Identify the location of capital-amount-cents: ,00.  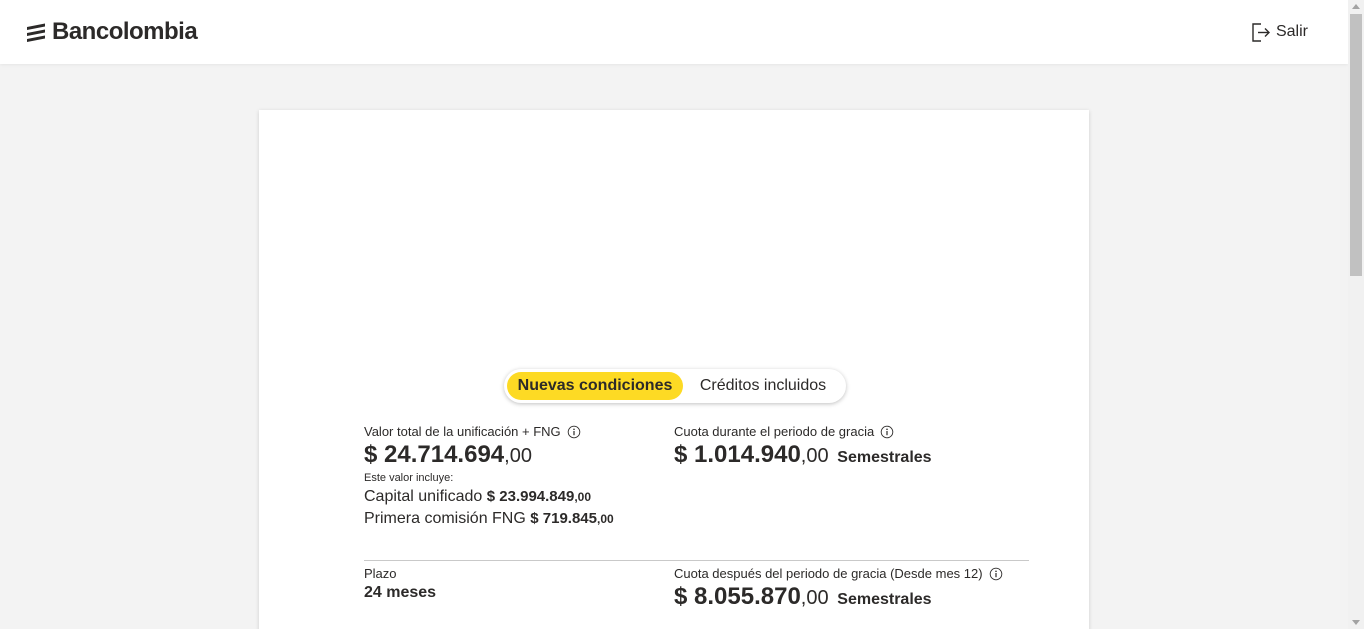
(583, 497).